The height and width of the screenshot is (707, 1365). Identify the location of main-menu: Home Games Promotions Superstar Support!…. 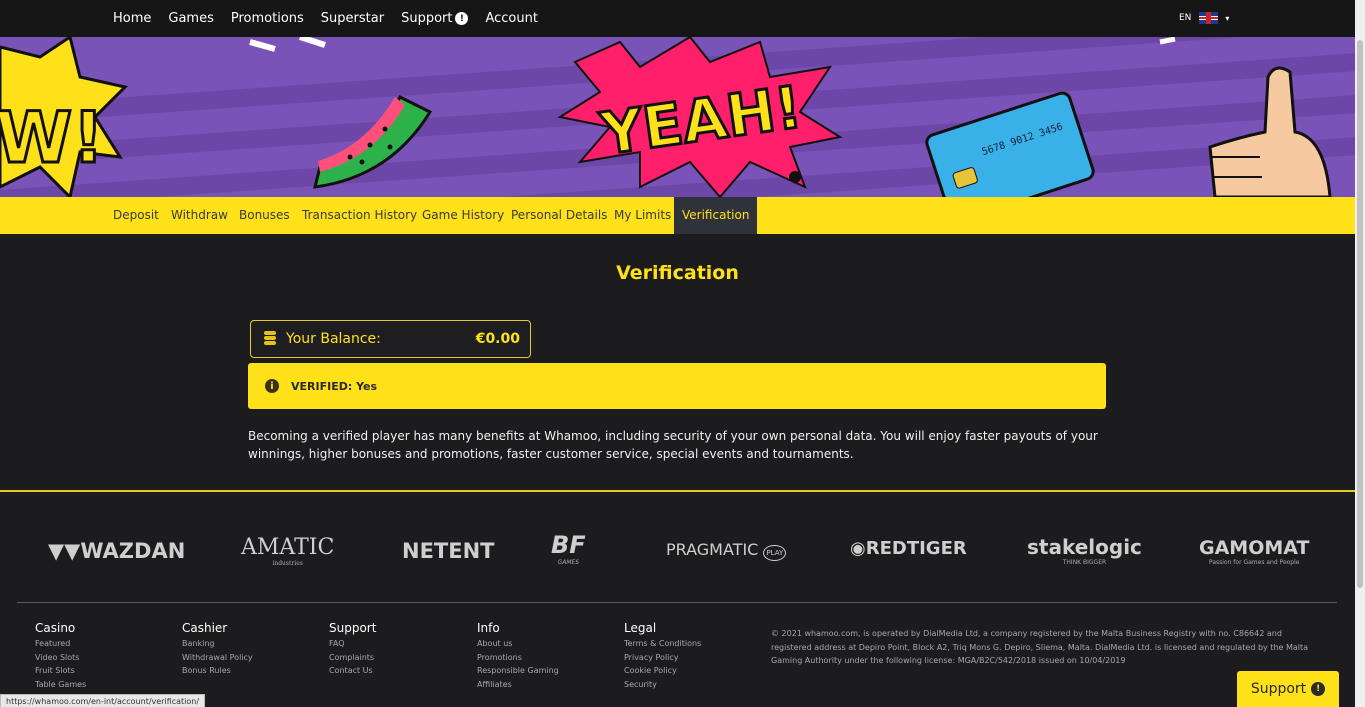
(334, 18).